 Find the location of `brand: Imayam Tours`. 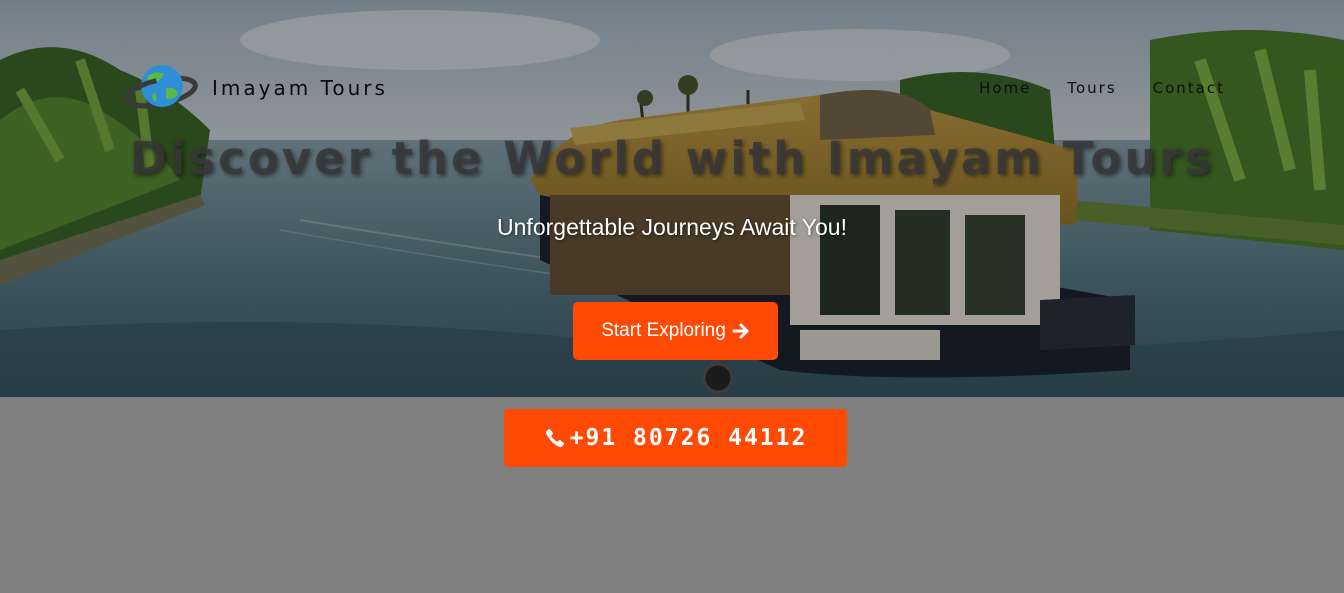

brand: Imayam Tours is located at coordinates (256, 88).